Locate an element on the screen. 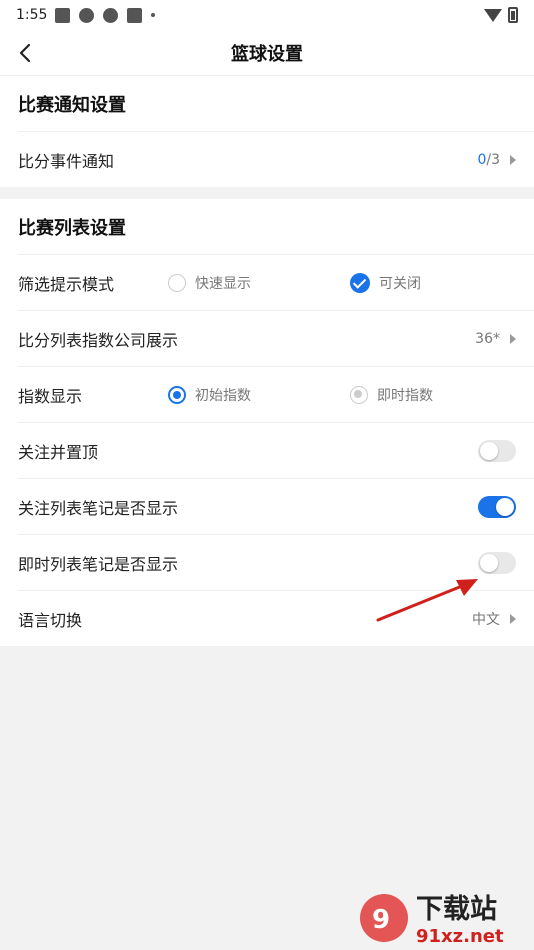  row-value-text: 36* is located at coordinates (487, 338).